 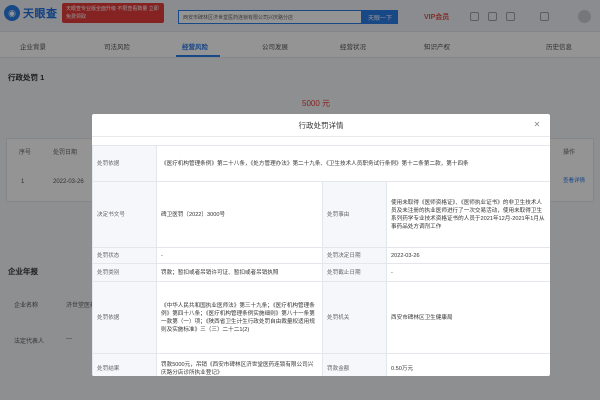 What do you see at coordinates (239, 214) in the screenshot?
I see `detail-value: 碑卫医罚〔2022〕3000号` at bounding box center [239, 214].